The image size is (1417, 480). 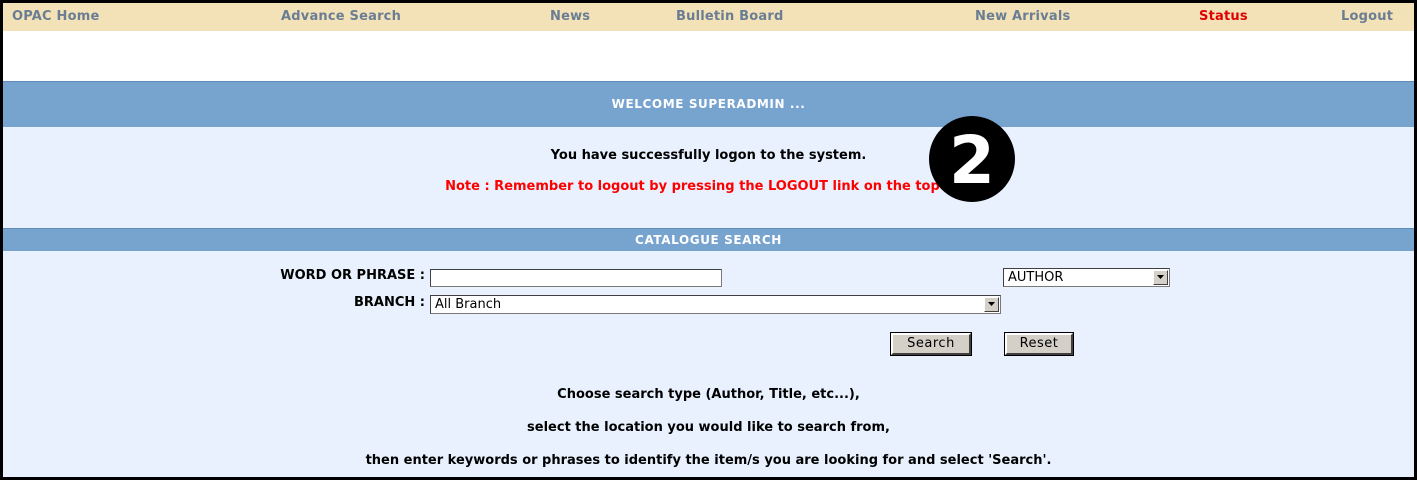 I want to click on nav-advance-search: Advance Search, so click(x=341, y=16).